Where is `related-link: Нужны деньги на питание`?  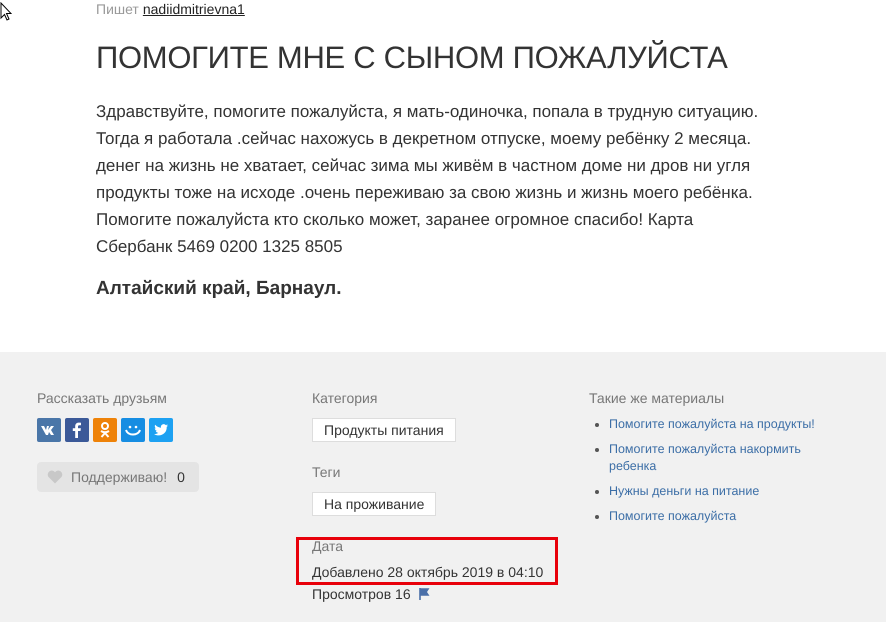 related-link: Нужны деньги на питание is located at coordinates (714, 491).